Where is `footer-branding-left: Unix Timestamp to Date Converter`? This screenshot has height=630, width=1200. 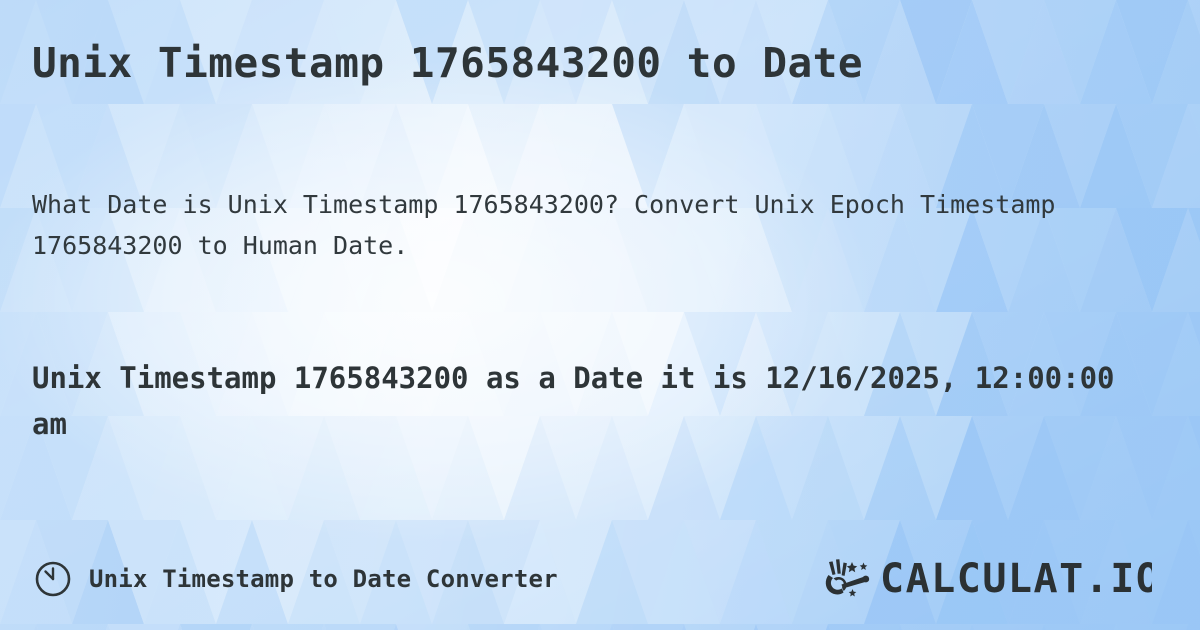 footer-branding-left: Unix Timestamp to Date Converter is located at coordinates (296, 579).